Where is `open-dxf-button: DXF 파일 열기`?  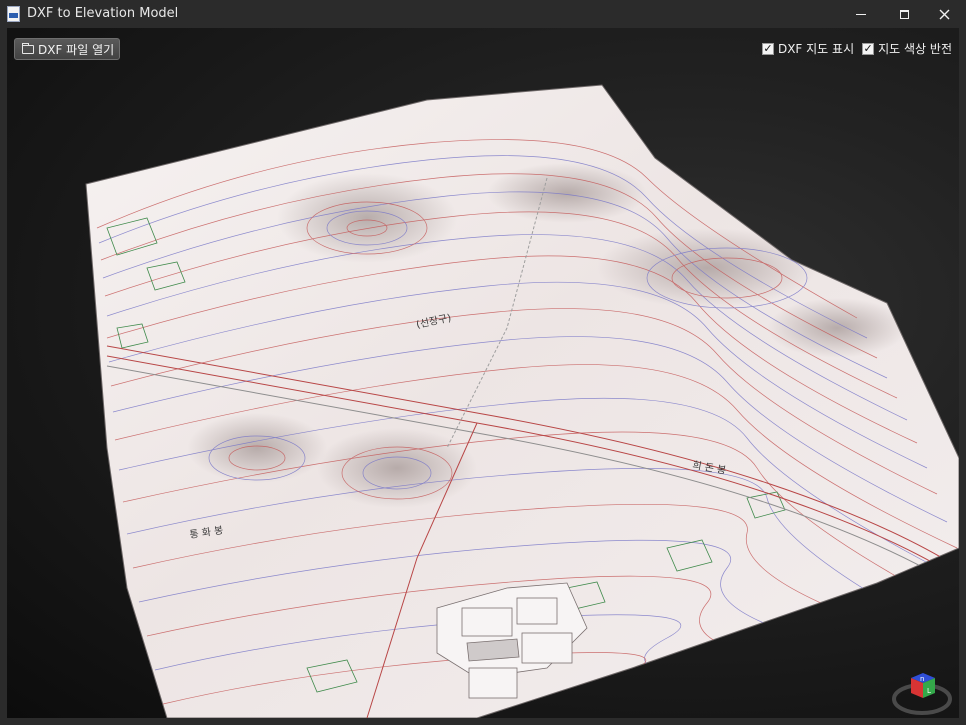
open-dxf-button: DXF 파일 열기 is located at coordinates (67, 49).